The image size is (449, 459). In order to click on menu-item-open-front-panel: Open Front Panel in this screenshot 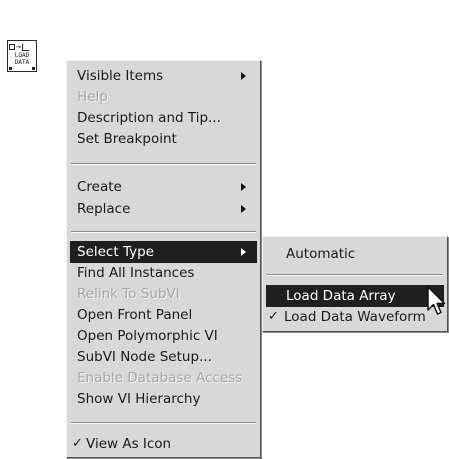, I will do `click(163, 315)`.